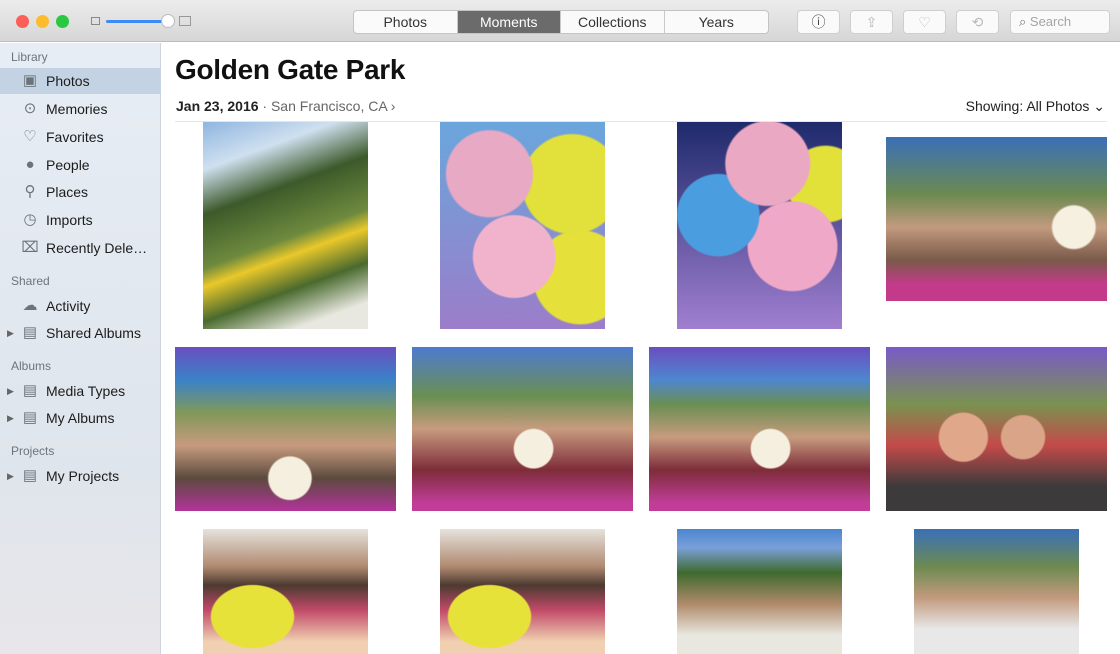  What do you see at coordinates (509, 22) in the screenshot?
I see `tab-moments: Moments` at bounding box center [509, 22].